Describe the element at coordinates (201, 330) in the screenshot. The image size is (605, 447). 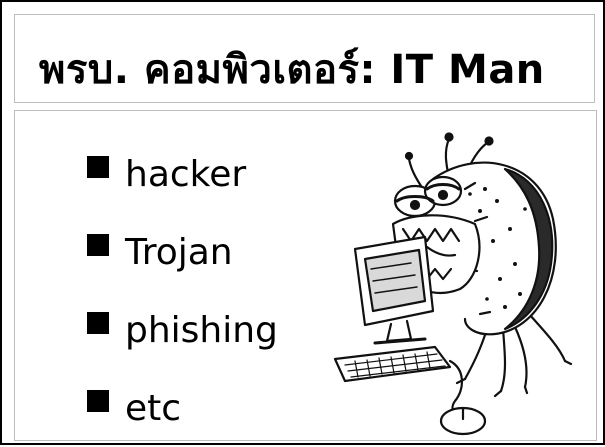
I see `bullet-label: phishing` at that location.